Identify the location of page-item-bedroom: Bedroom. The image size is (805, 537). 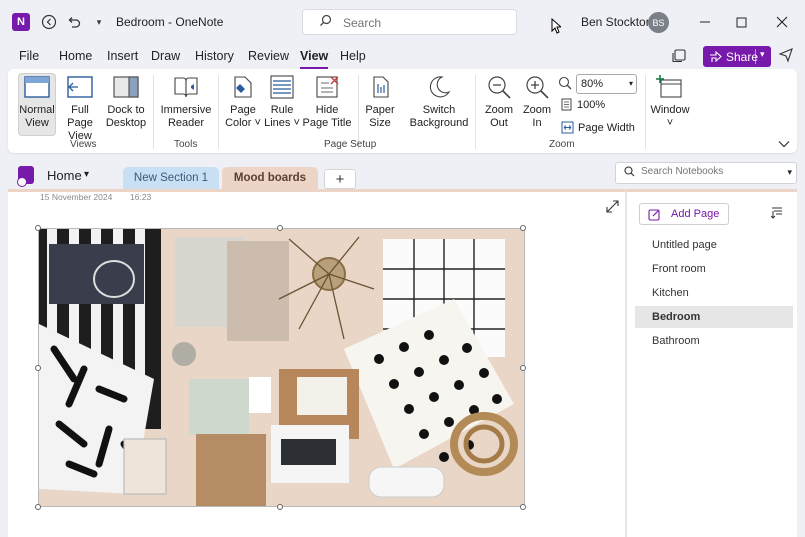
(714, 317).